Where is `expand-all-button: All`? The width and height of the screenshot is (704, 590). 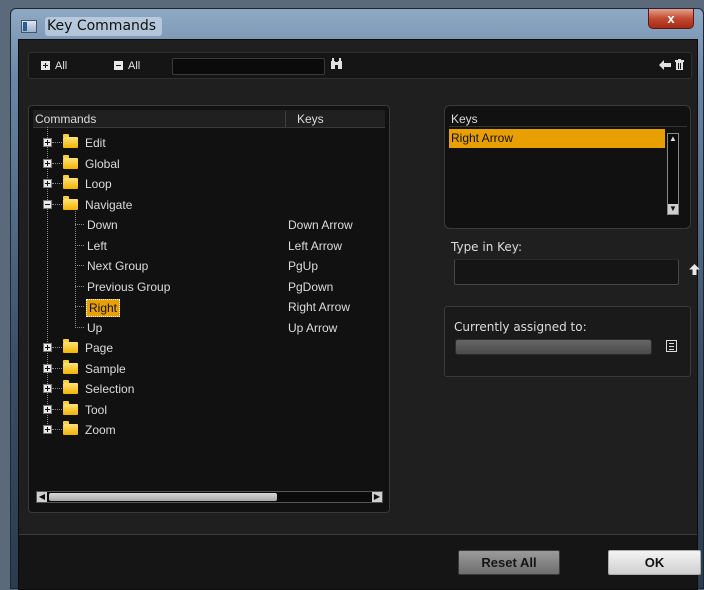
expand-all-button: All is located at coordinates (54, 66).